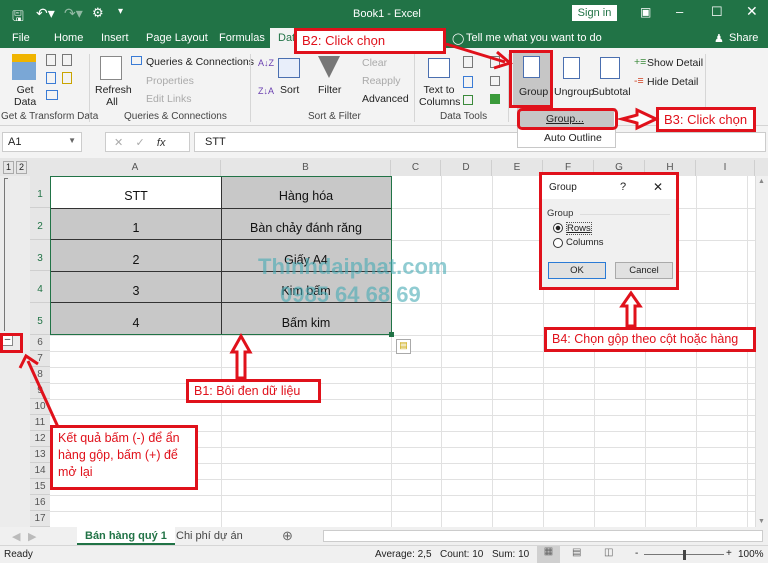 The width and height of the screenshot is (768, 563). I want to click on vertical-scrollbar: ▲ ▼, so click(761, 351).